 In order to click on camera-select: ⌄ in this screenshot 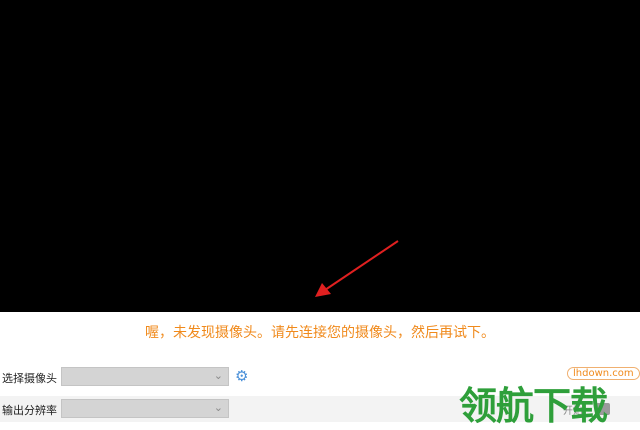, I will do `click(145, 376)`.